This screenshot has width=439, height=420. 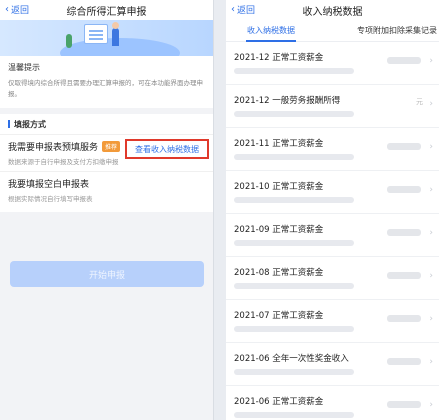 What do you see at coordinates (49, 185) in the screenshot?
I see `blank-form-option-title: 我要填报空白申报表` at bounding box center [49, 185].